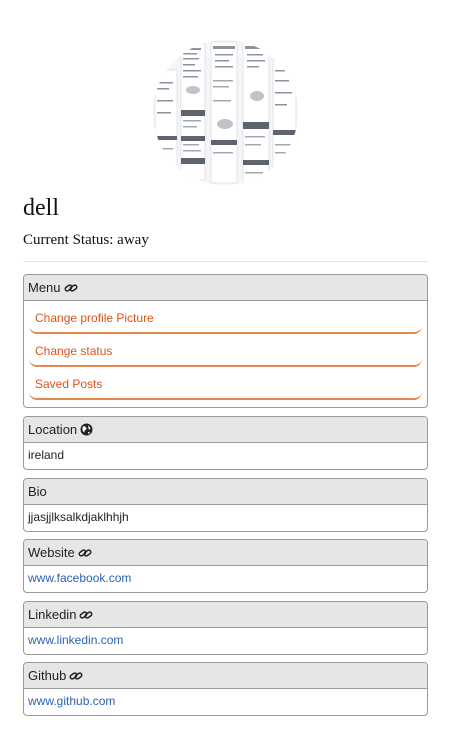 The height and width of the screenshot is (756, 450). I want to click on location-card: Location ireland, so click(225, 443).